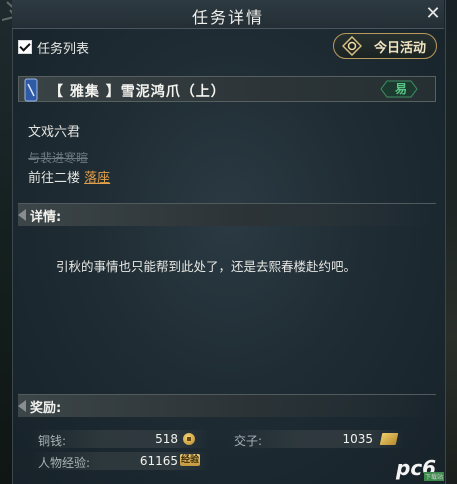  I want to click on today-activity-button: 今日活动, so click(385, 46).